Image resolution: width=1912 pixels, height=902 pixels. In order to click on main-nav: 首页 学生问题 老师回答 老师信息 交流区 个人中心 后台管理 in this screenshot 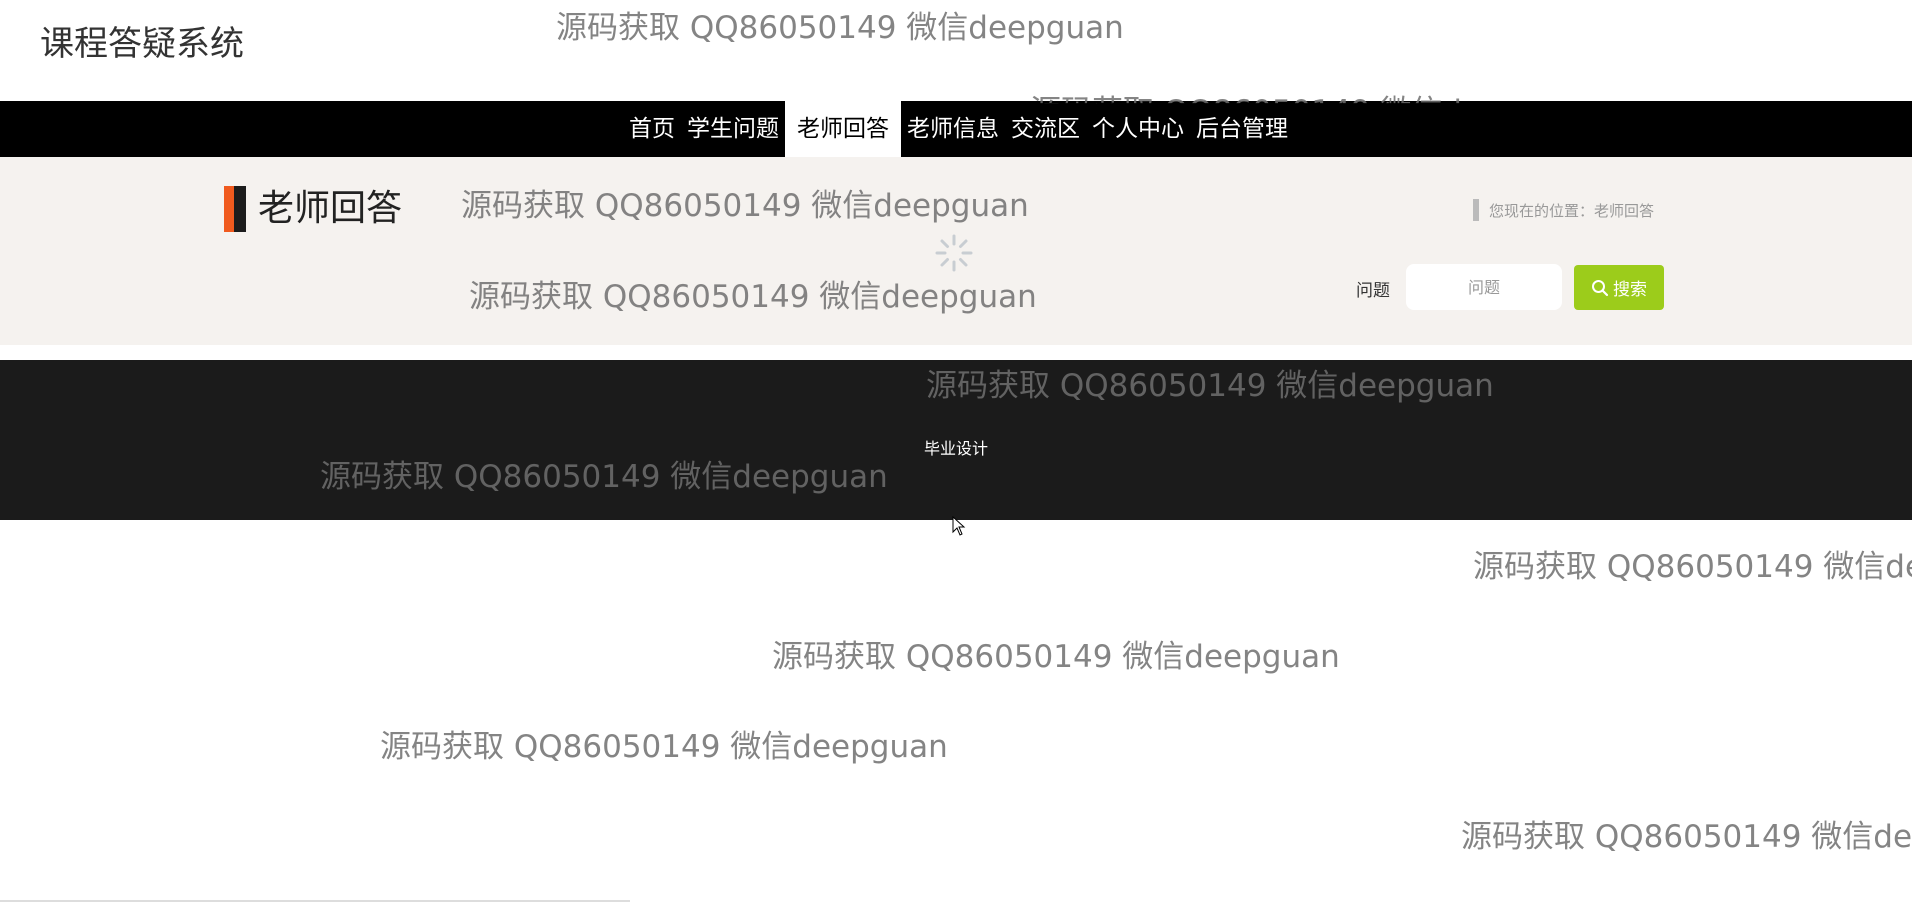, I will do `click(956, 129)`.